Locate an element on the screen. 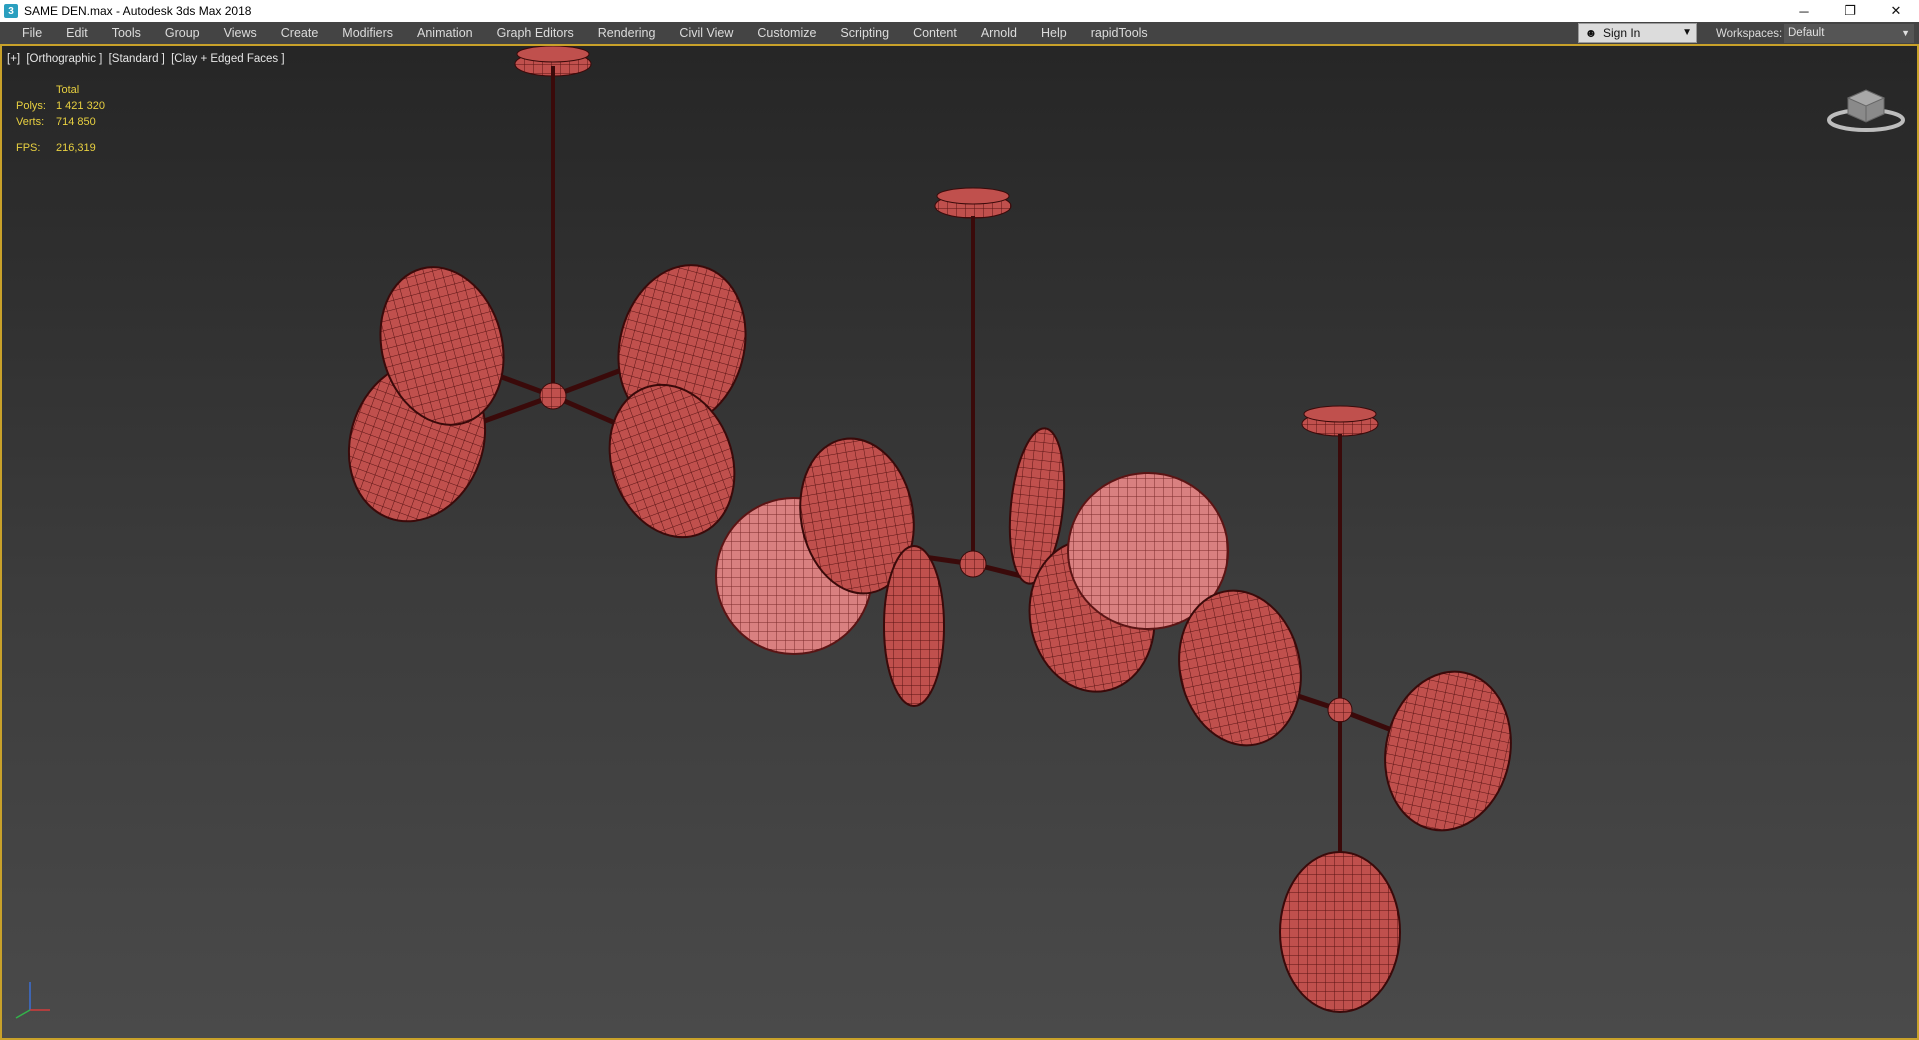 The width and height of the screenshot is (1919, 1040). viewport-shading-quality-menu: [Standard ] is located at coordinates (137, 59).